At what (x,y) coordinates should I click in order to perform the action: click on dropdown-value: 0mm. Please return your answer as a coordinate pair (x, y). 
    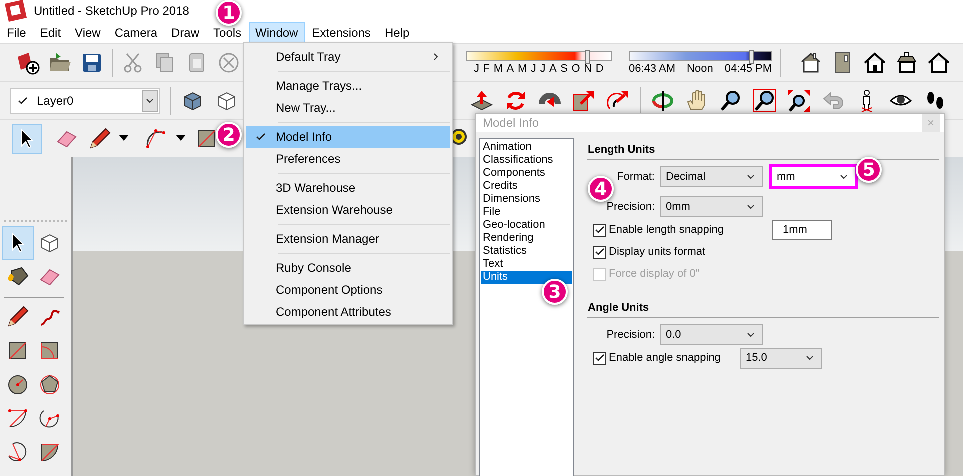
    Looking at the image, I should click on (678, 206).